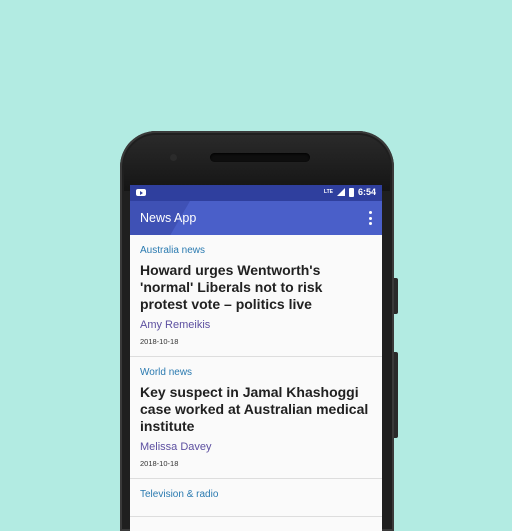 This screenshot has height=531, width=512. Describe the element at coordinates (257, 163) in the screenshot. I see `phone-bezel` at that location.